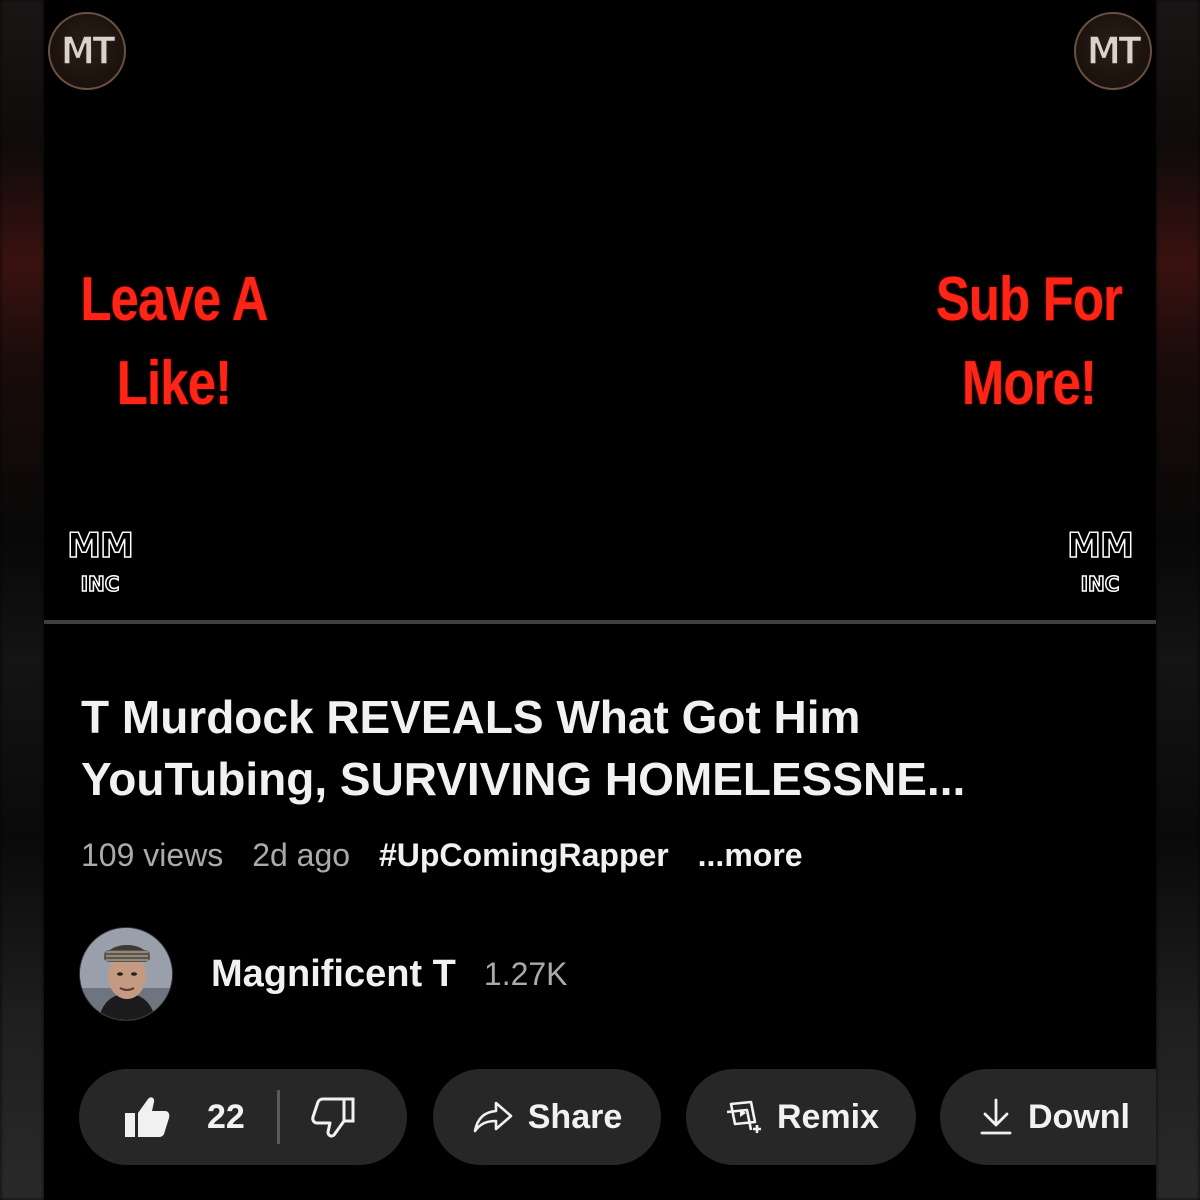 The height and width of the screenshot is (1200, 1200). What do you see at coordinates (471, 717) in the screenshot?
I see `video-title-line-1: T Murdock REVEALS What Got Him` at bounding box center [471, 717].